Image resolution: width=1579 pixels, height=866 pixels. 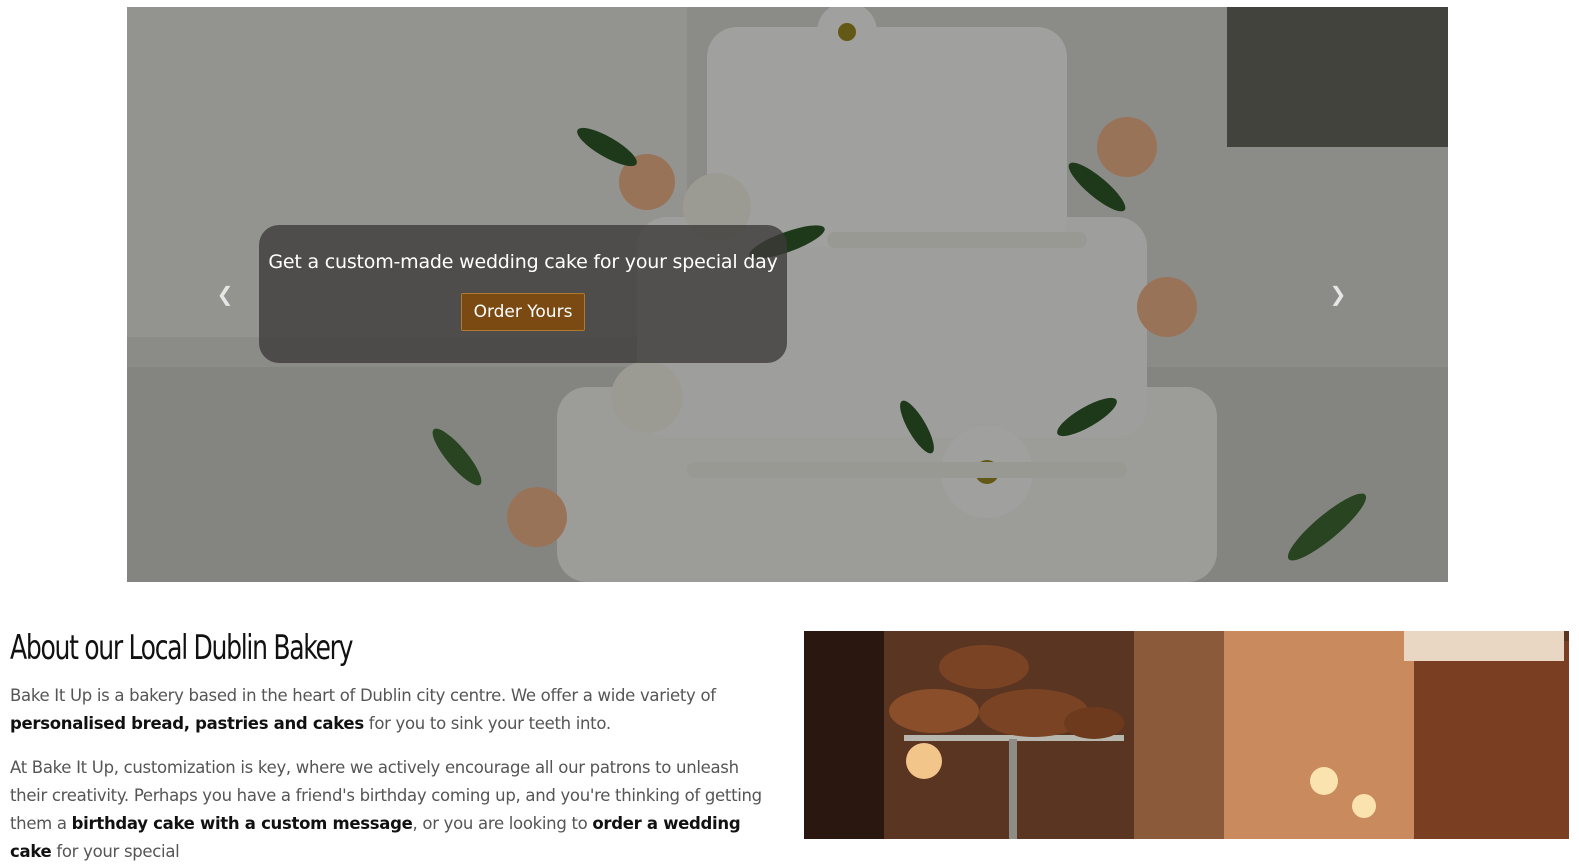 I want to click on chevron-right-icon: ❯, so click(x=1338, y=294).